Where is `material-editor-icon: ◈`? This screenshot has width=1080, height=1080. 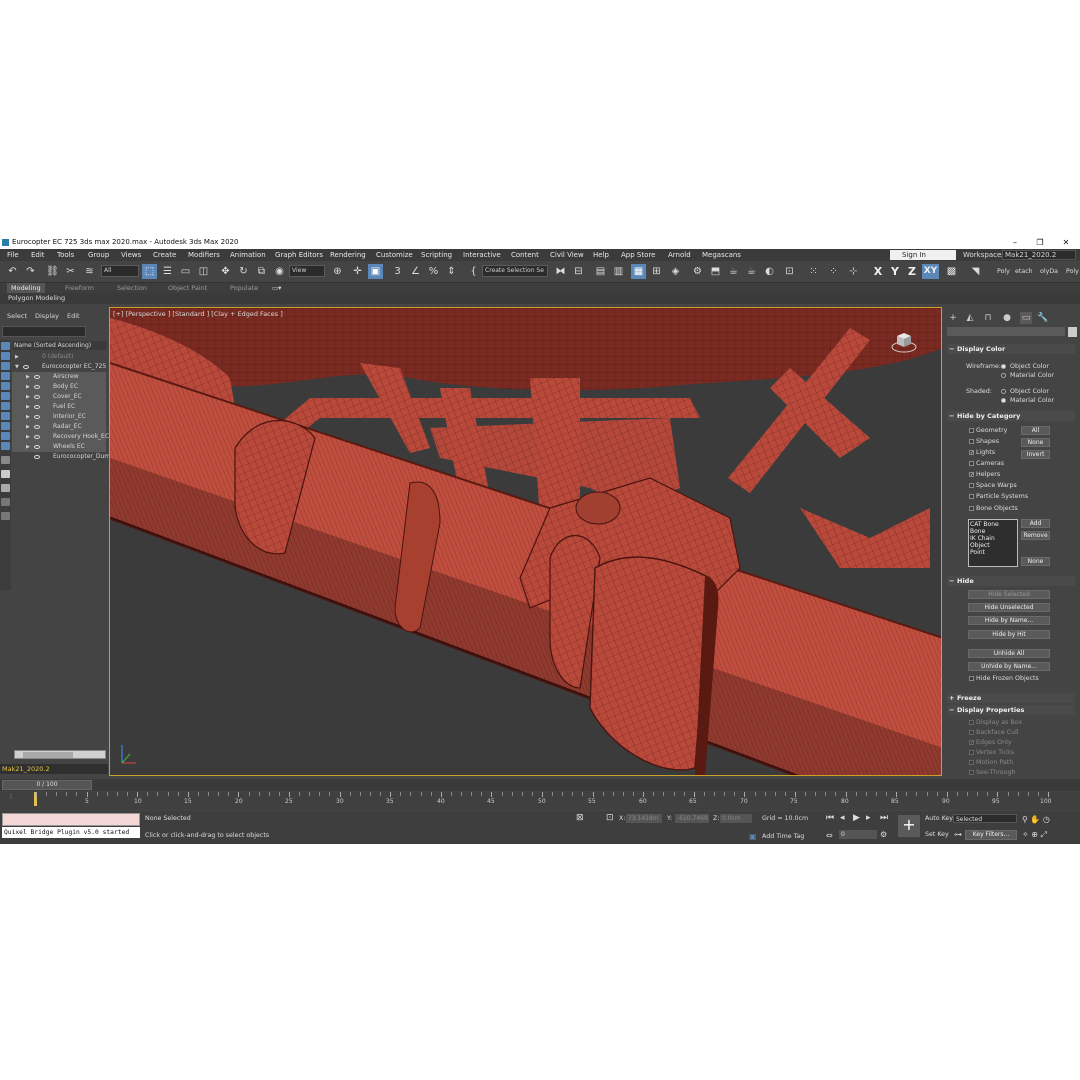
material-editor-icon: ◈ is located at coordinates (675, 271).